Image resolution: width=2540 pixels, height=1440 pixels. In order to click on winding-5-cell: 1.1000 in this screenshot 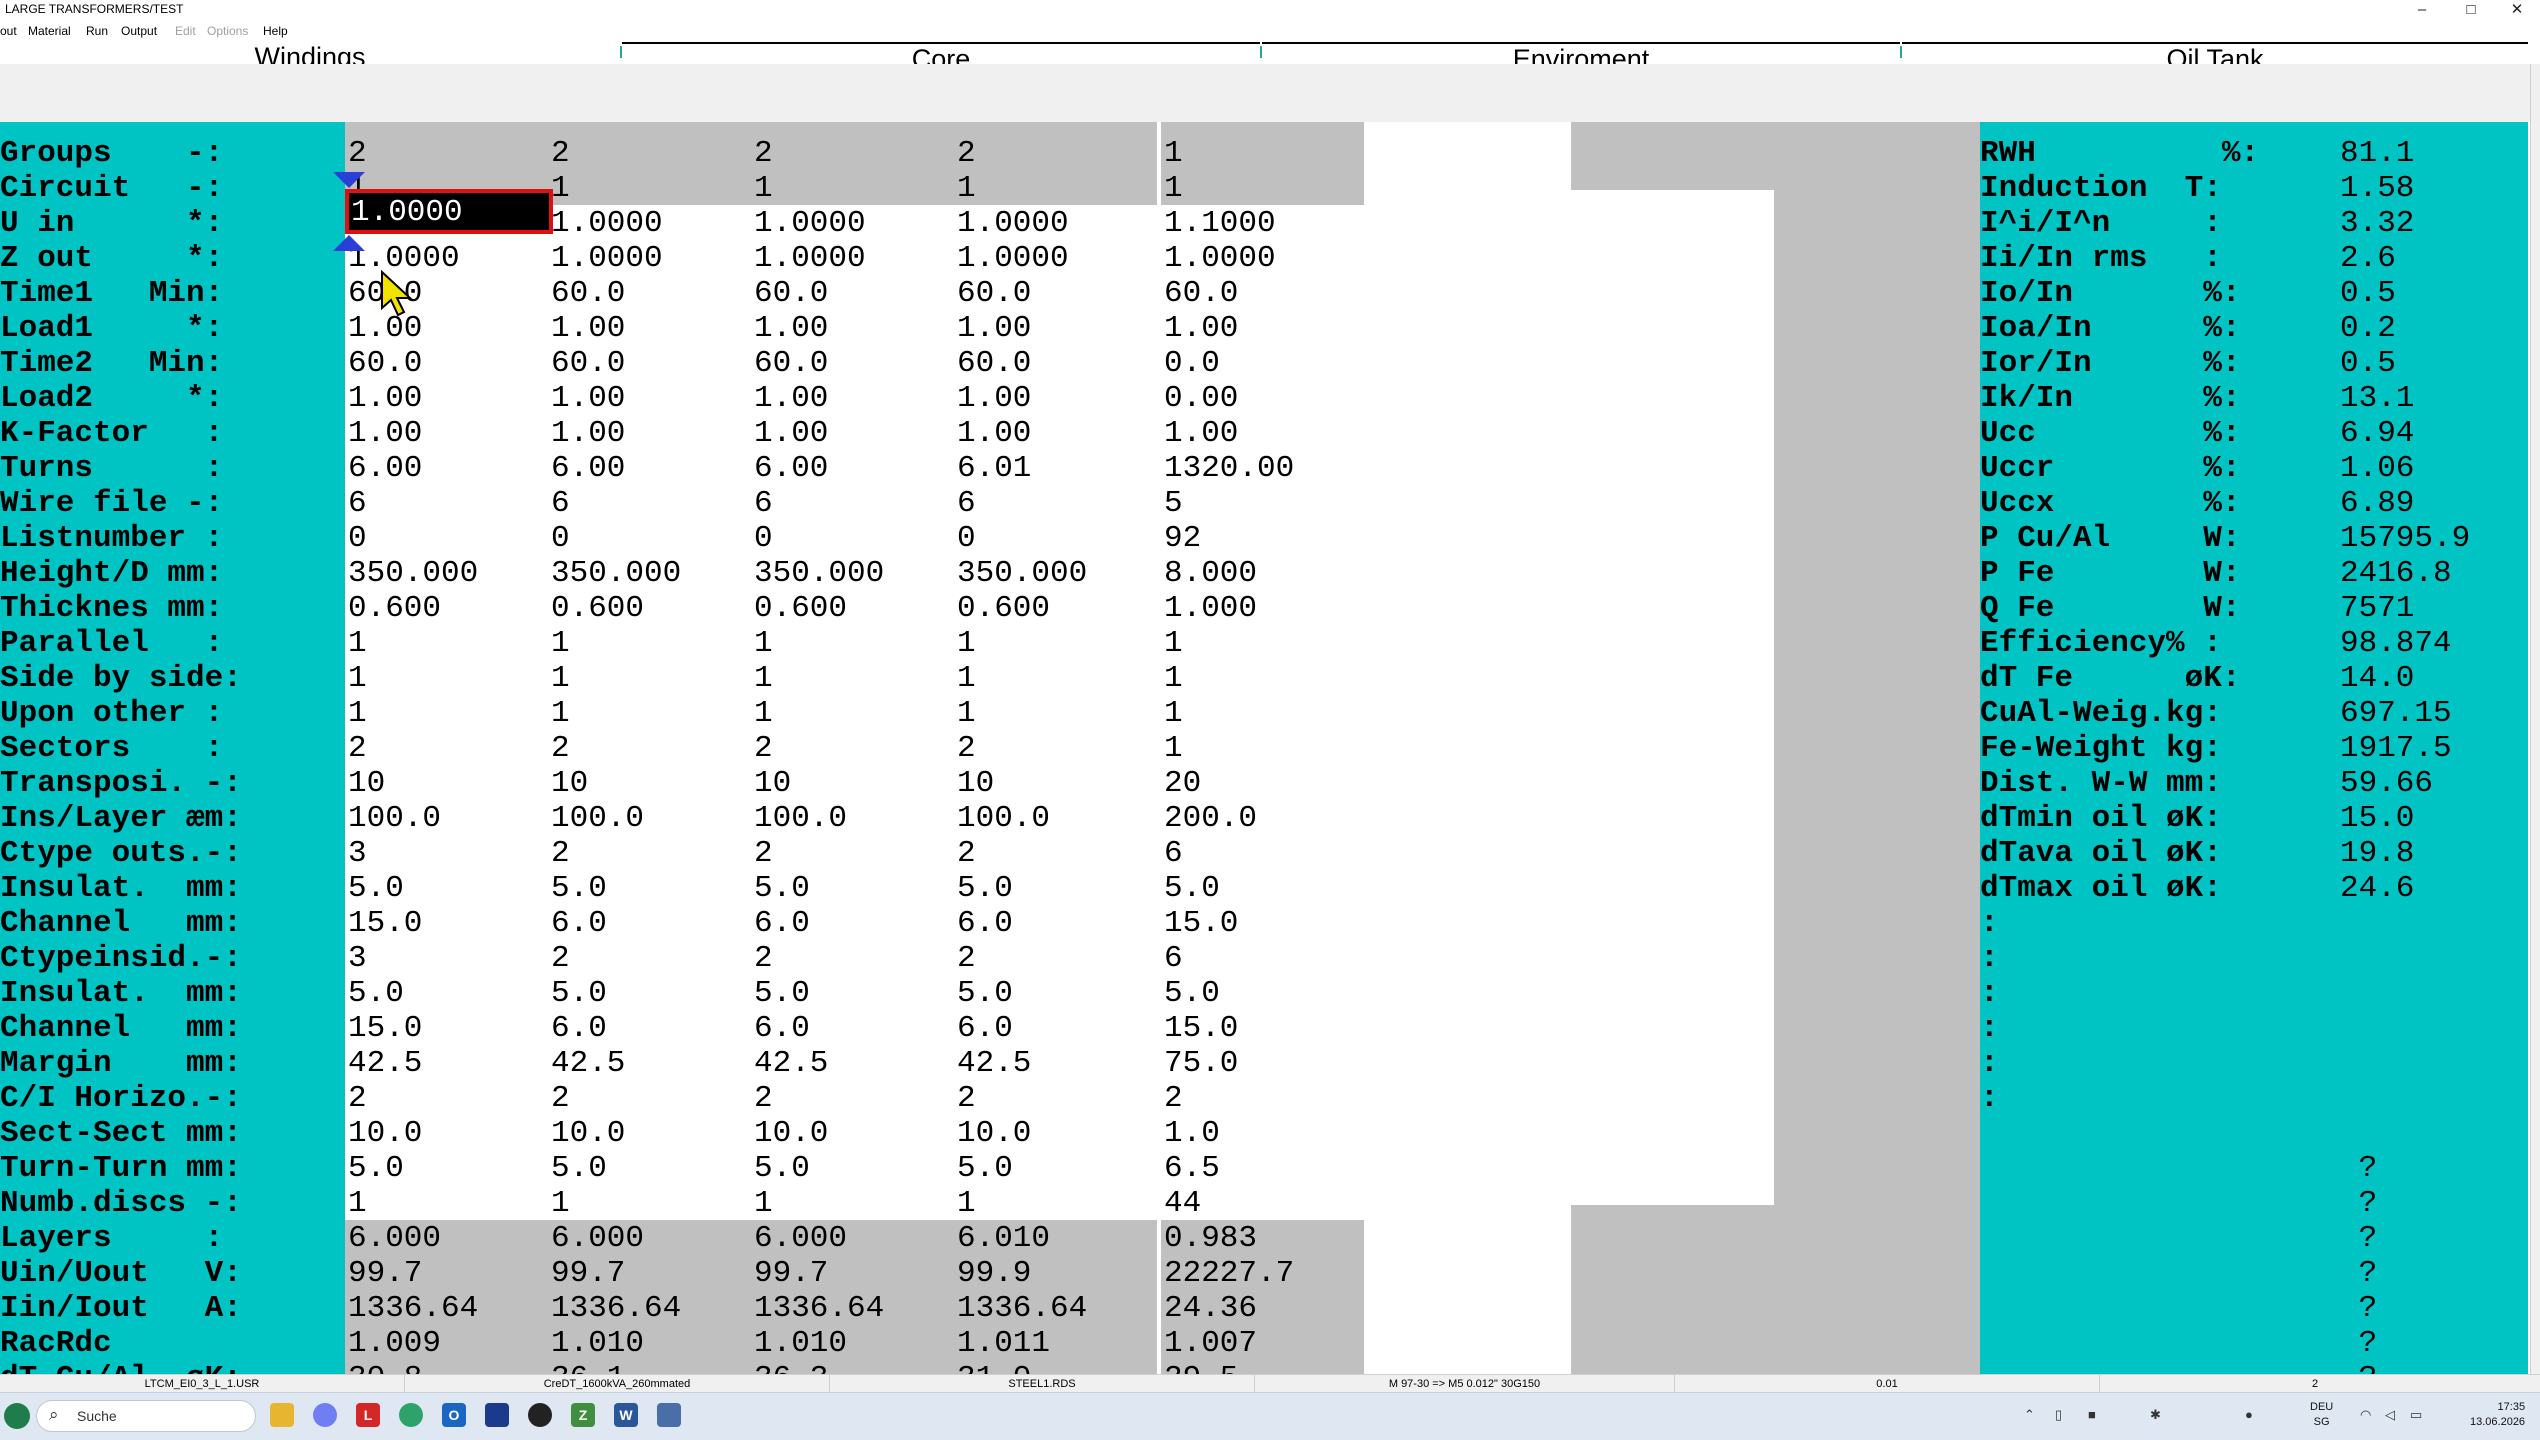, I will do `click(1220, 223)`.